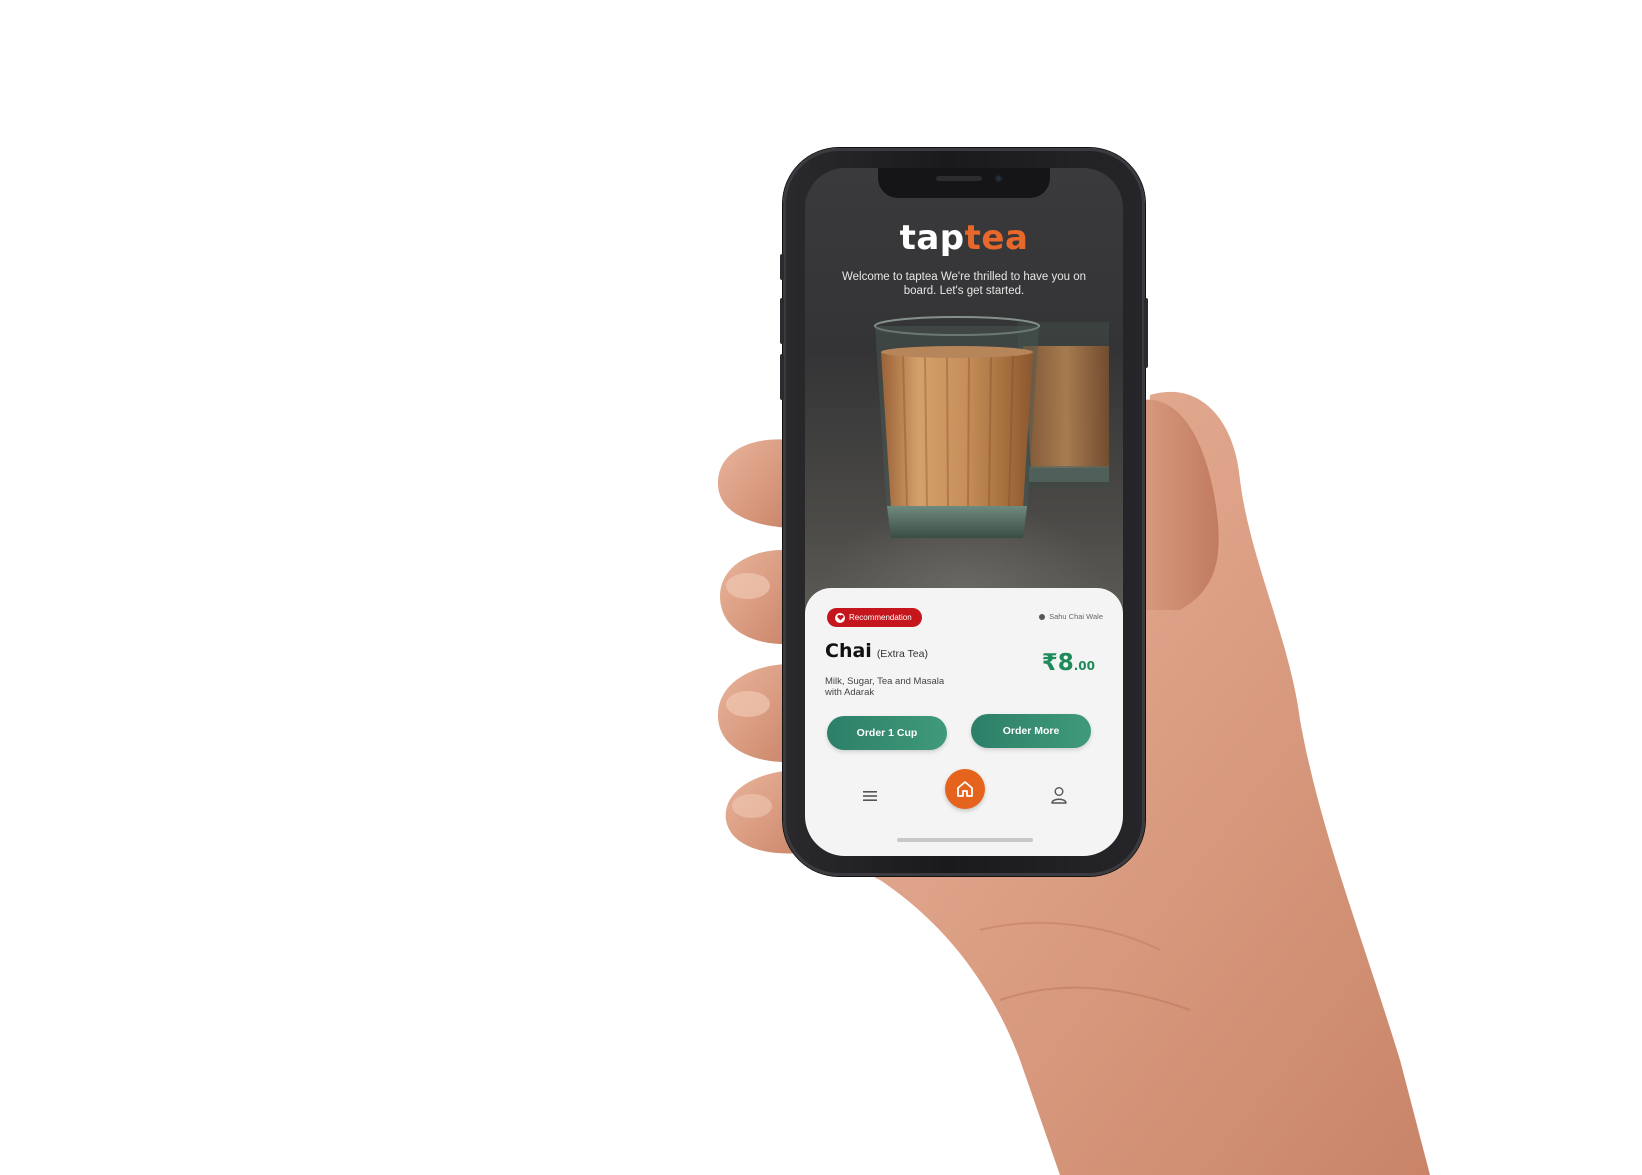  What do you see at coordinates (848, 651) in the screenshot?
I see `item-name: Chai` at bounding box center [848, 651].